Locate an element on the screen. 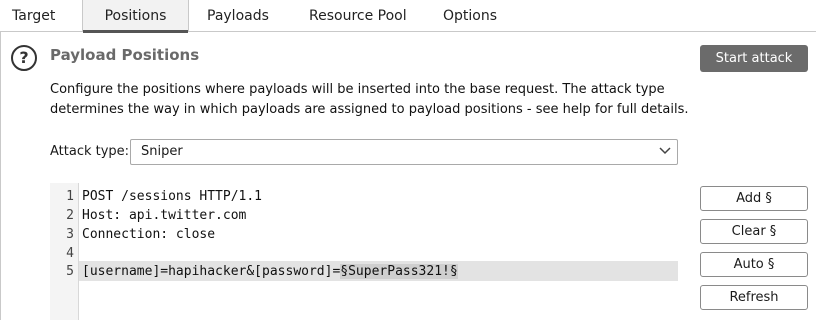 The width and height of the screenshot is (816, 320). request-line: Connection: close is located at coordinates (149, 234).